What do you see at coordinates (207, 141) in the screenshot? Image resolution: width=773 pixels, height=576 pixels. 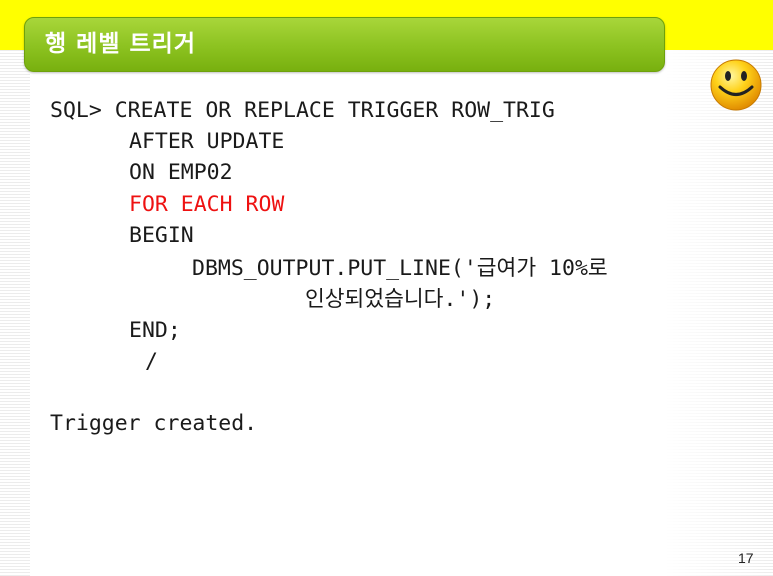 I see `code-line: AFTER UPDATE` at bounding box center [207, 141].